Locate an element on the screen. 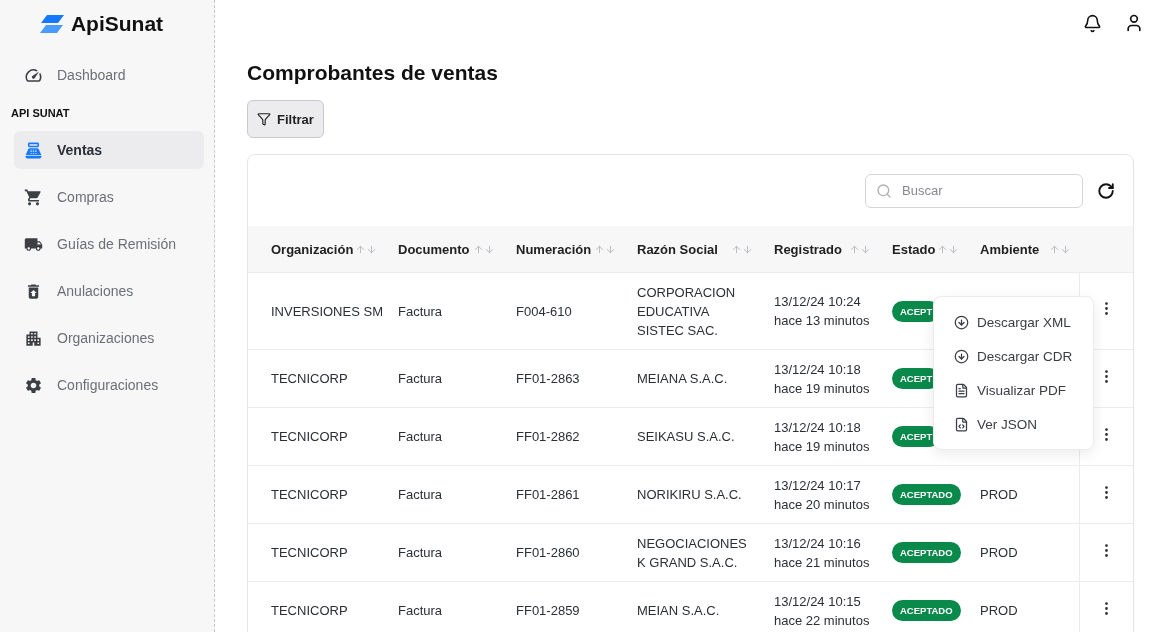  table-cell: 13/12/24 10:15 hace 22 minutos is located at coordinates (820, 606).